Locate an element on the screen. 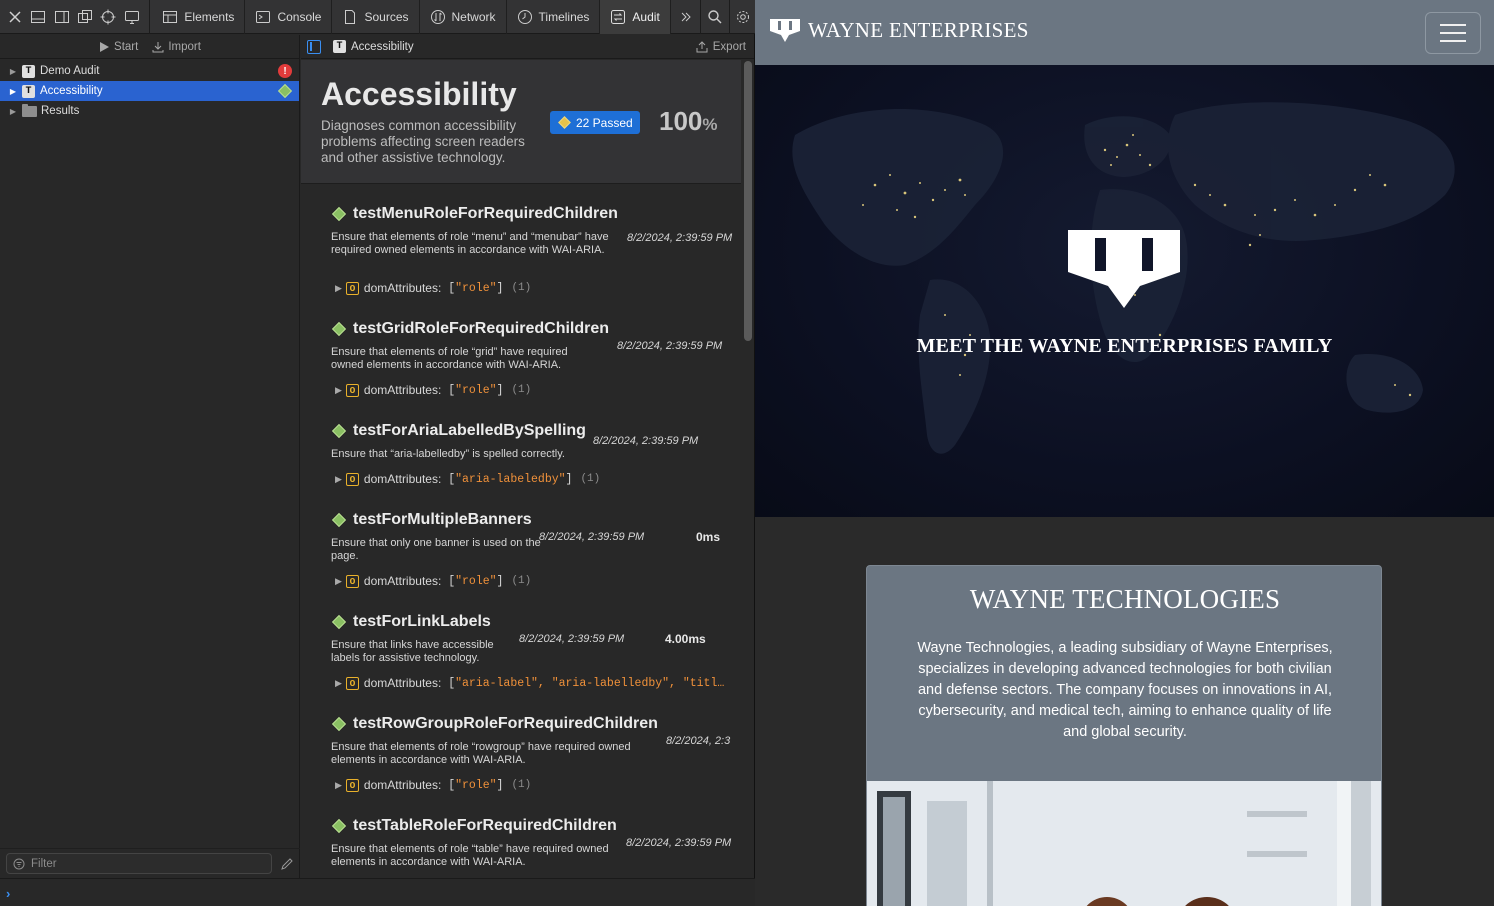 Image resolution: width=1494 pixels, height=906 pixels. test-name: testForLinkLabels is located at coordinates (411, 622).